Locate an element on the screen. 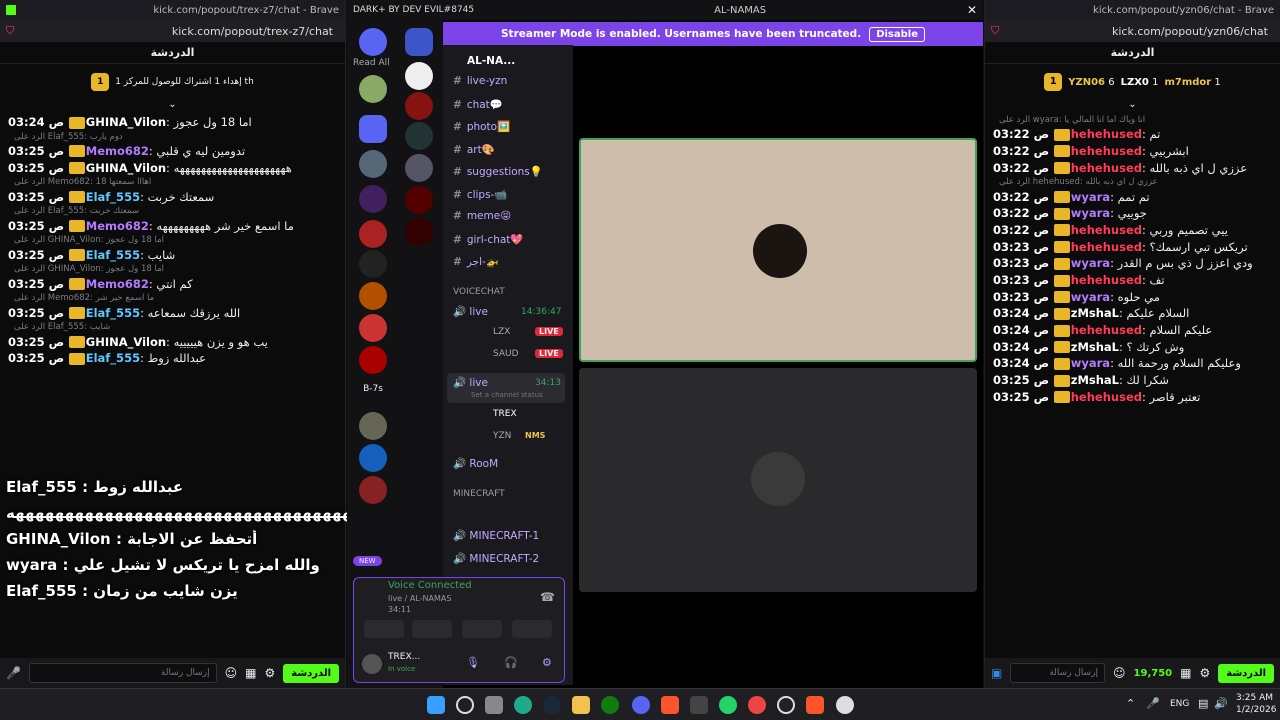  obs-icon is located at coordinates (786, 705).